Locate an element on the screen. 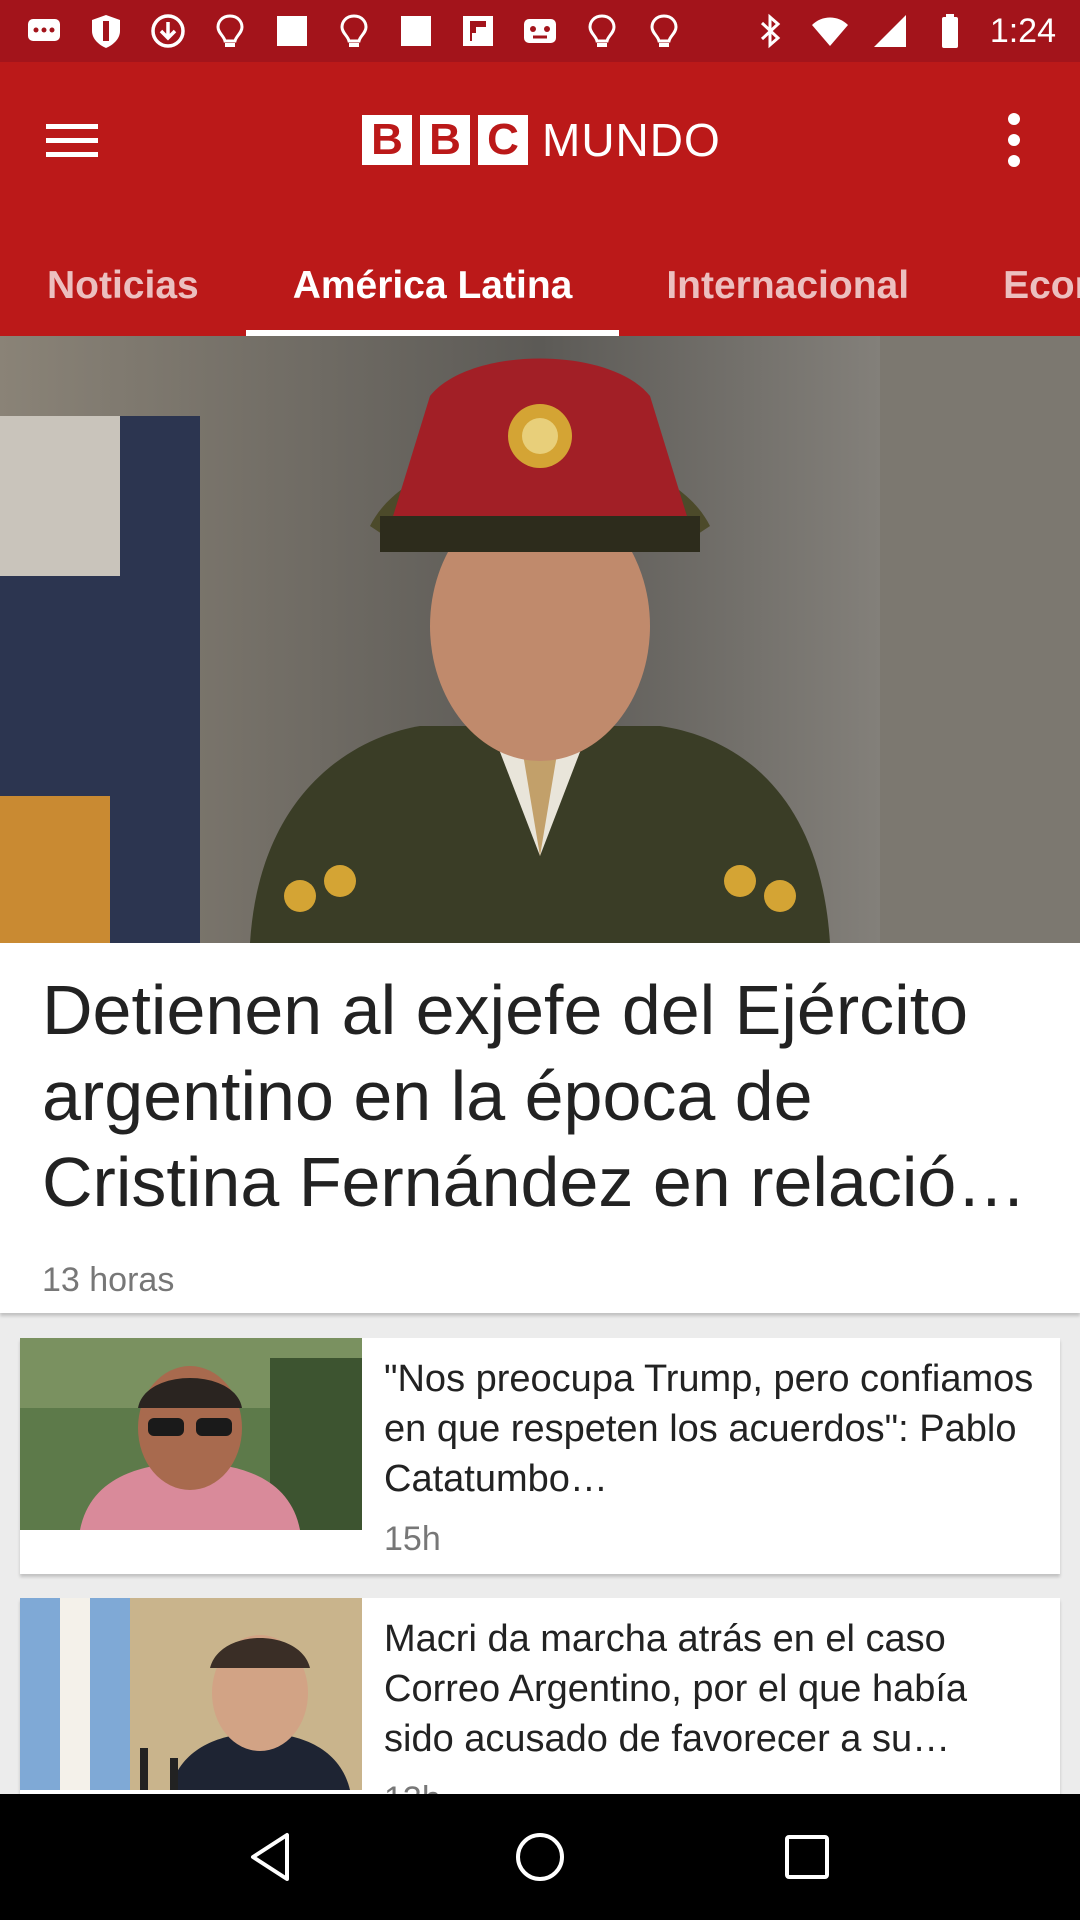 This screenshot has width=1080, height=1920. shield-icon is located at coordinates (106, 31).